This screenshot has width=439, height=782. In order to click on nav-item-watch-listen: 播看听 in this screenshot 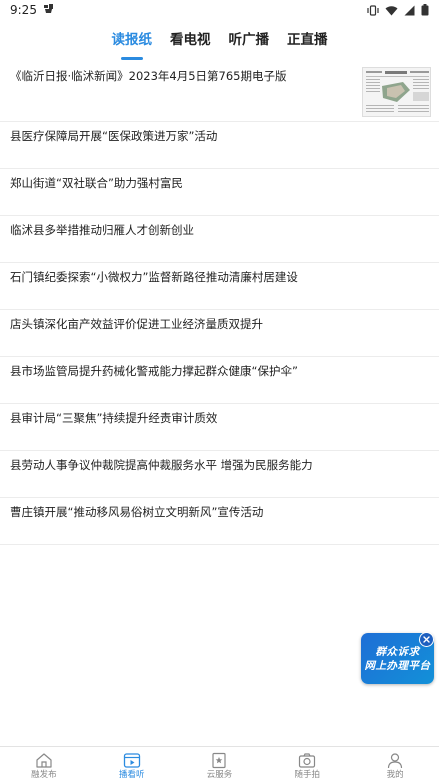, I will do `click(132, 764)`.